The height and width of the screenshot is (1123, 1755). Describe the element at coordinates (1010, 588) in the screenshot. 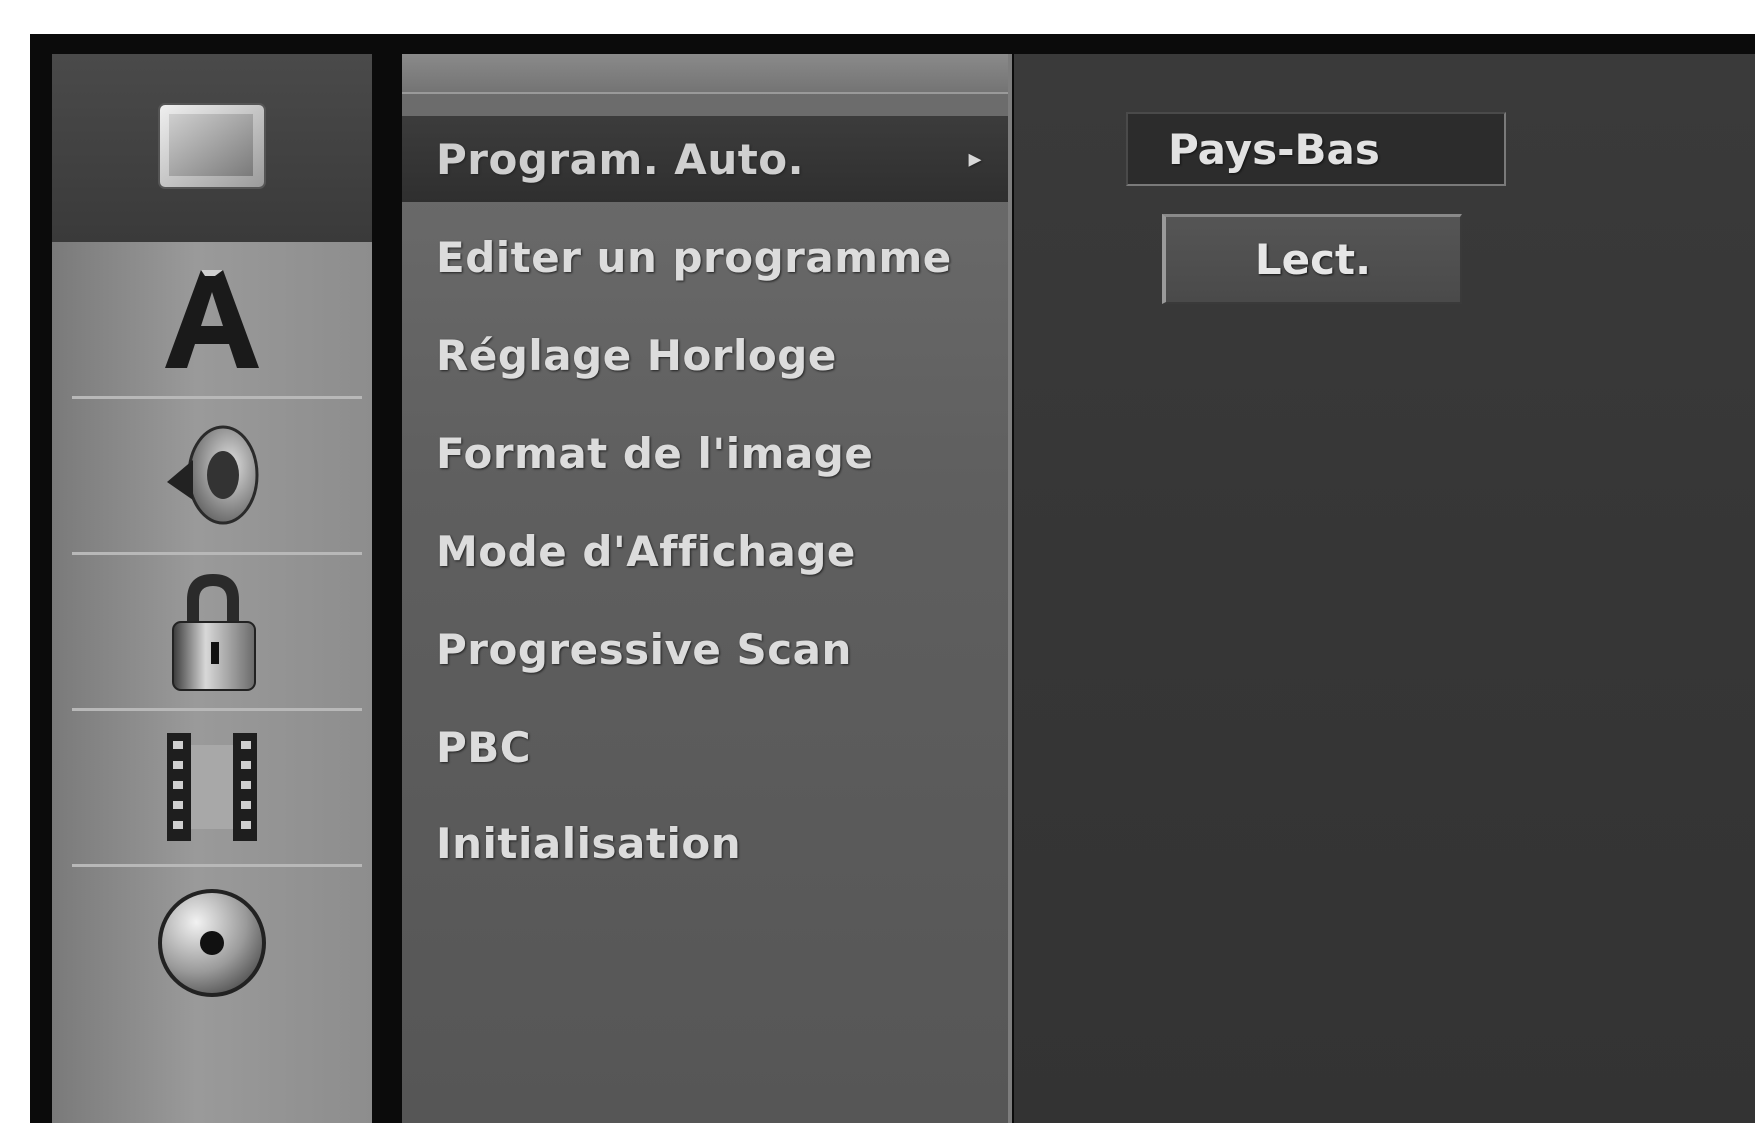

I see `panel-divider` at that location.